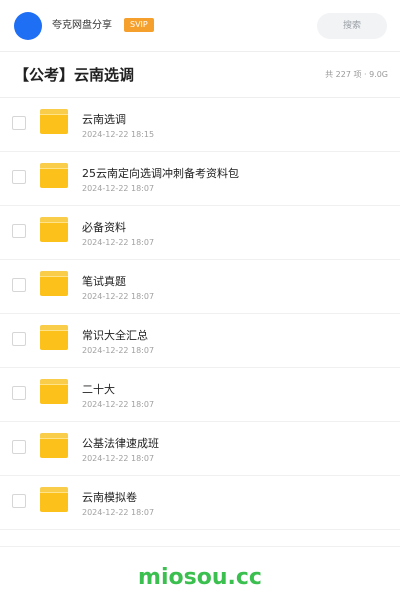 The width and height of the screenshot is (400, 600). What do you see at coordinates (200, 26) in the screenshot?
I see `top-bar: 夸克网盘分享 SVIP 搜索` at bounding box center [200, 26].